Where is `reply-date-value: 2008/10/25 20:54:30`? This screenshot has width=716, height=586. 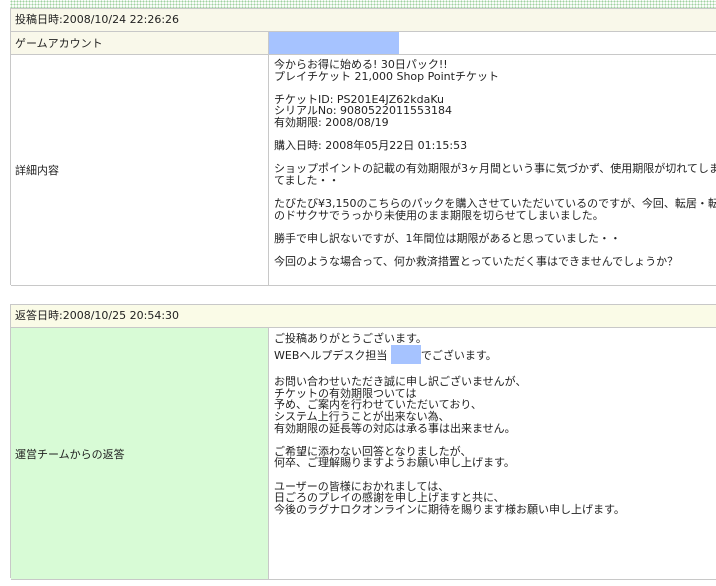
reply-date-value: 2008/10/25 20:54:30 is located at coordinates (121, 315).